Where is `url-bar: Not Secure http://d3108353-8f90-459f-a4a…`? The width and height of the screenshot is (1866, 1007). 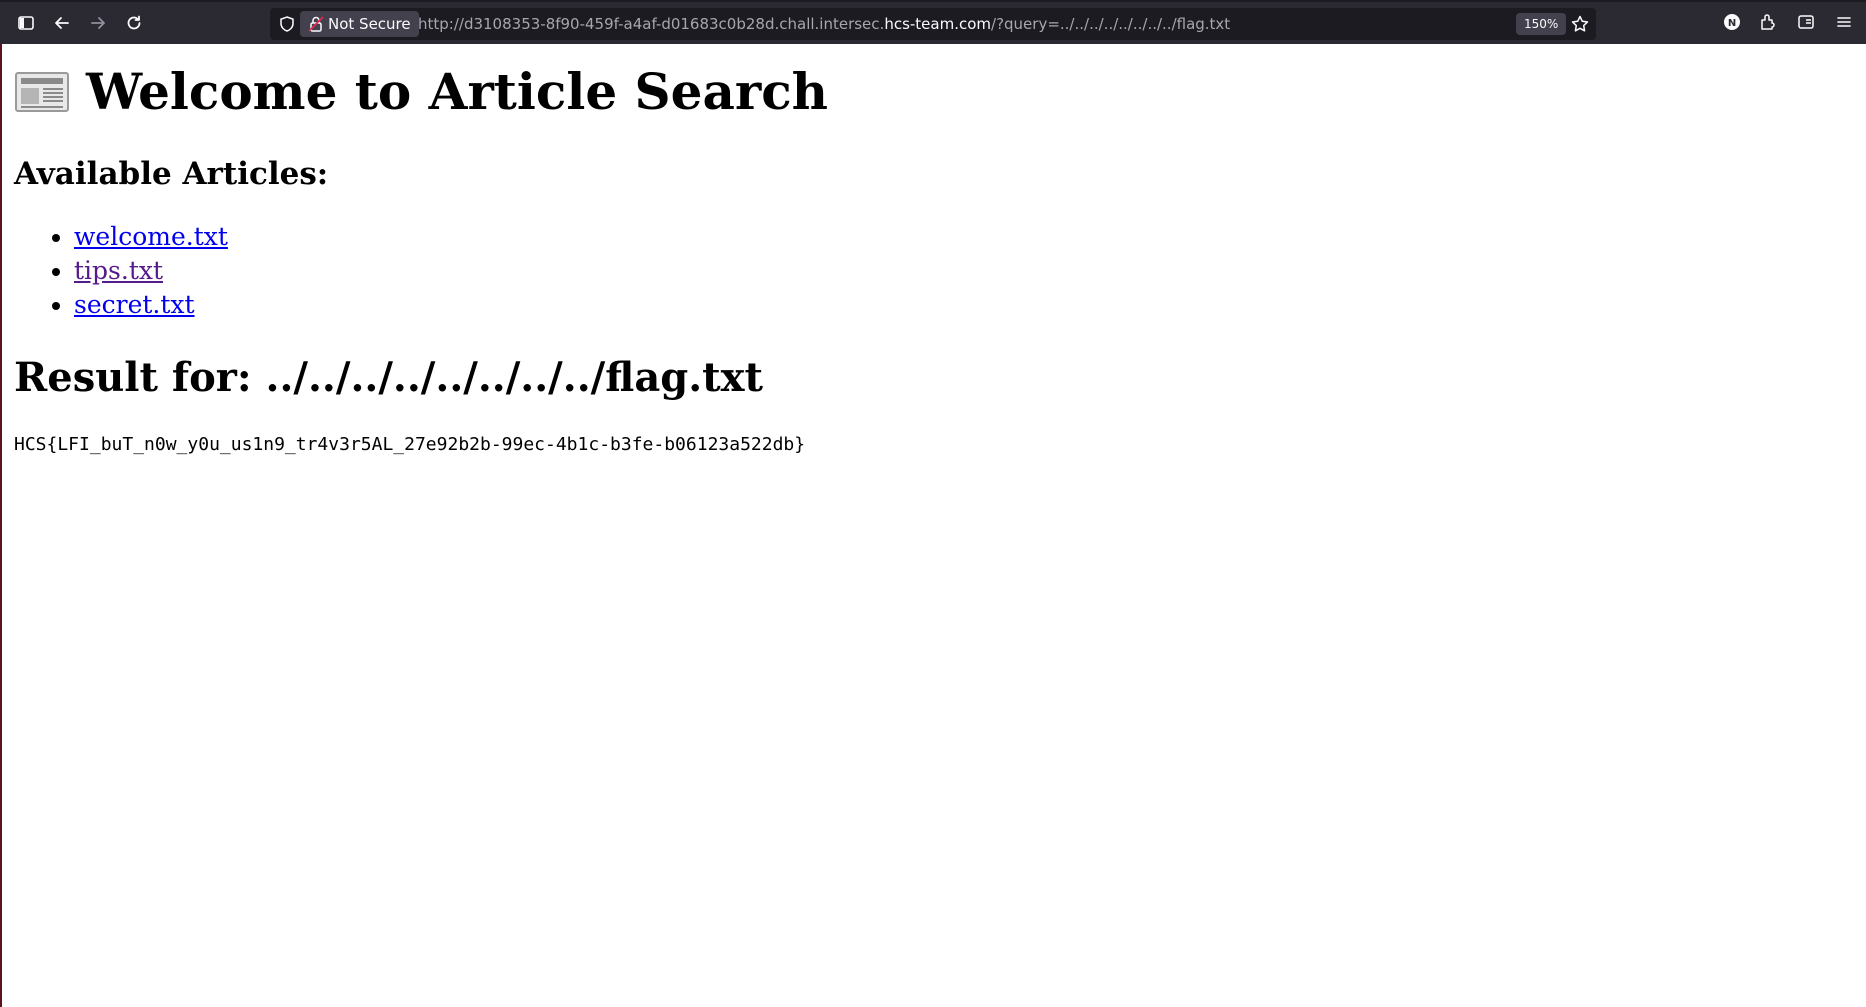
url-bar: Not Secure http://d3108353-8f90-459f-a4a… is located at coordinates (933, 24).